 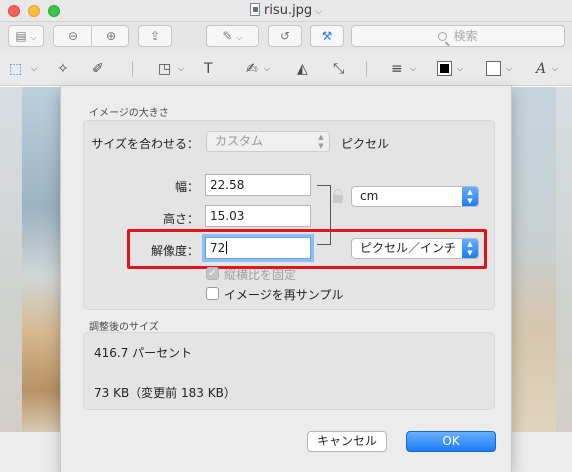 What do you see at coordinates (174, 251) in the screenshot?
I see `resolution-label: 解像度：` at bounding box center [174, 251].